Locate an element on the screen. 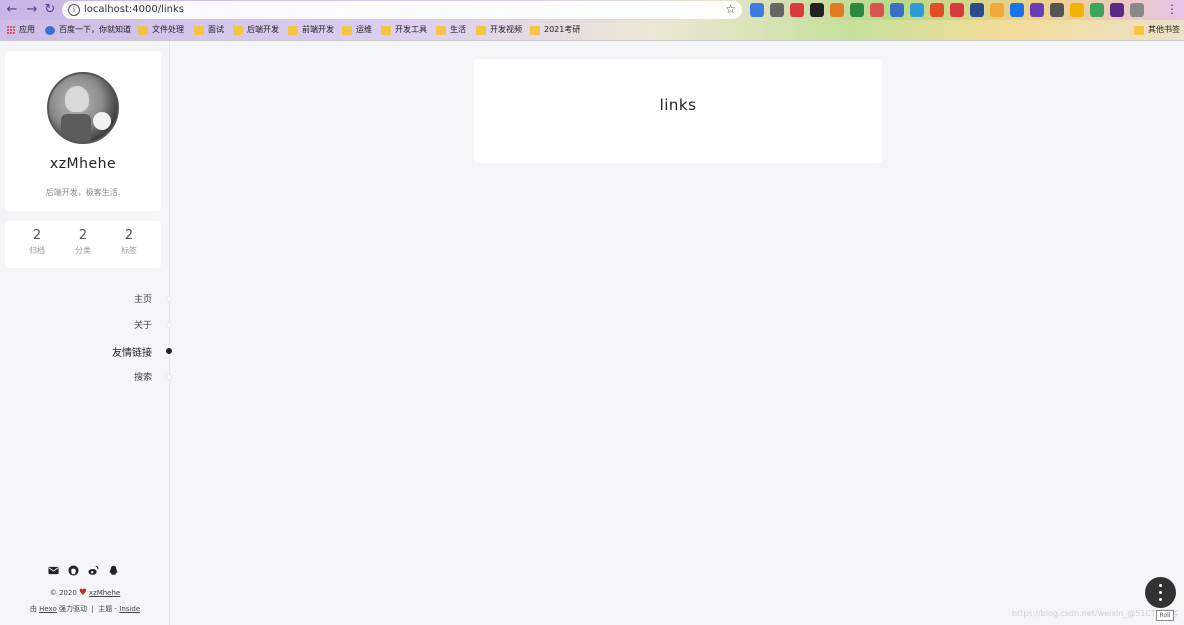 Image resolution: width=1184 pixels, height=625 pixels. other-bookmarks-label: 其他书签 is located at coordinates (1164, 29).